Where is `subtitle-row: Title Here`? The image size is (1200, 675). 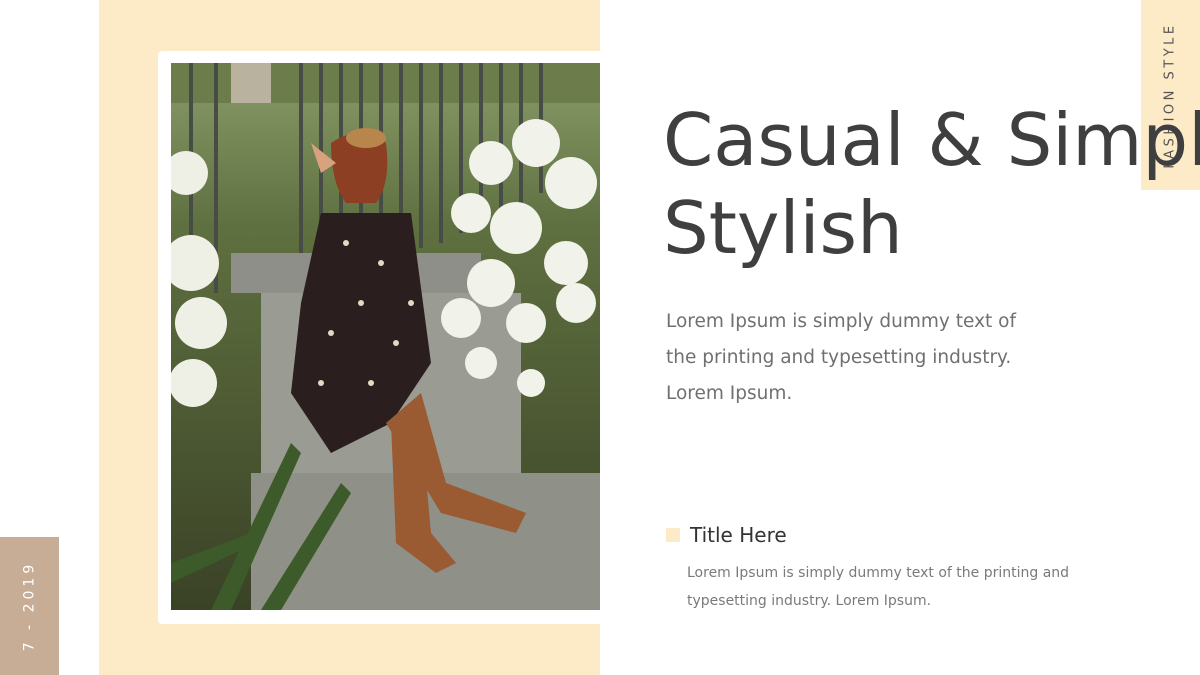
subtitle-row: Title Here is located at coordinates (726, 535).